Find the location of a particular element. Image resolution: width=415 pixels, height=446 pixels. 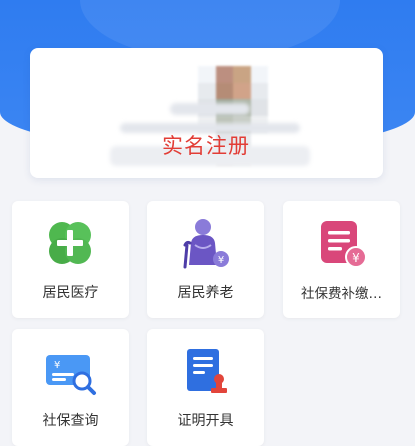

service-tile-pension: ¥ 居民养老 is located at coordinates (205, 259).